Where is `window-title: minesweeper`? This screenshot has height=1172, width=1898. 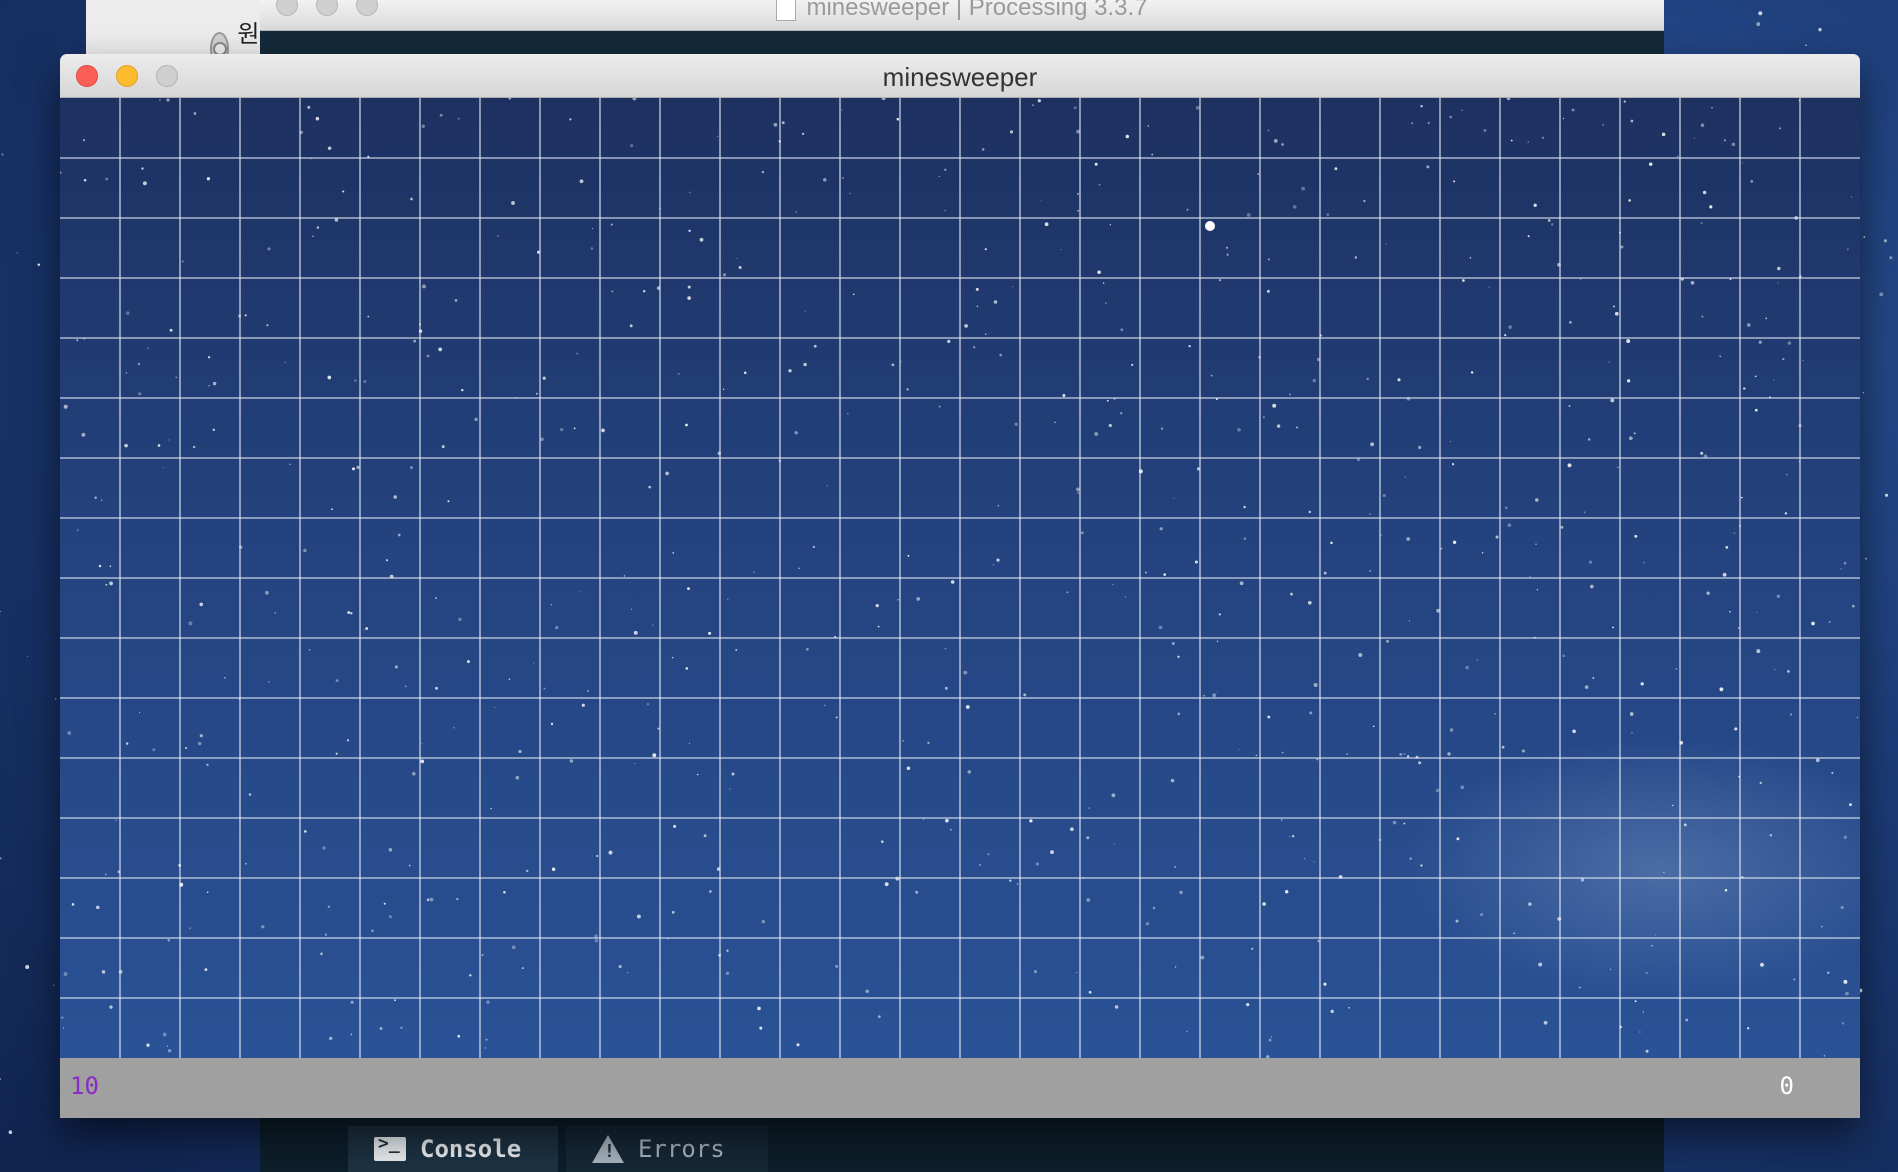 window-title: minesweeper is located at coordinates (960, 77).